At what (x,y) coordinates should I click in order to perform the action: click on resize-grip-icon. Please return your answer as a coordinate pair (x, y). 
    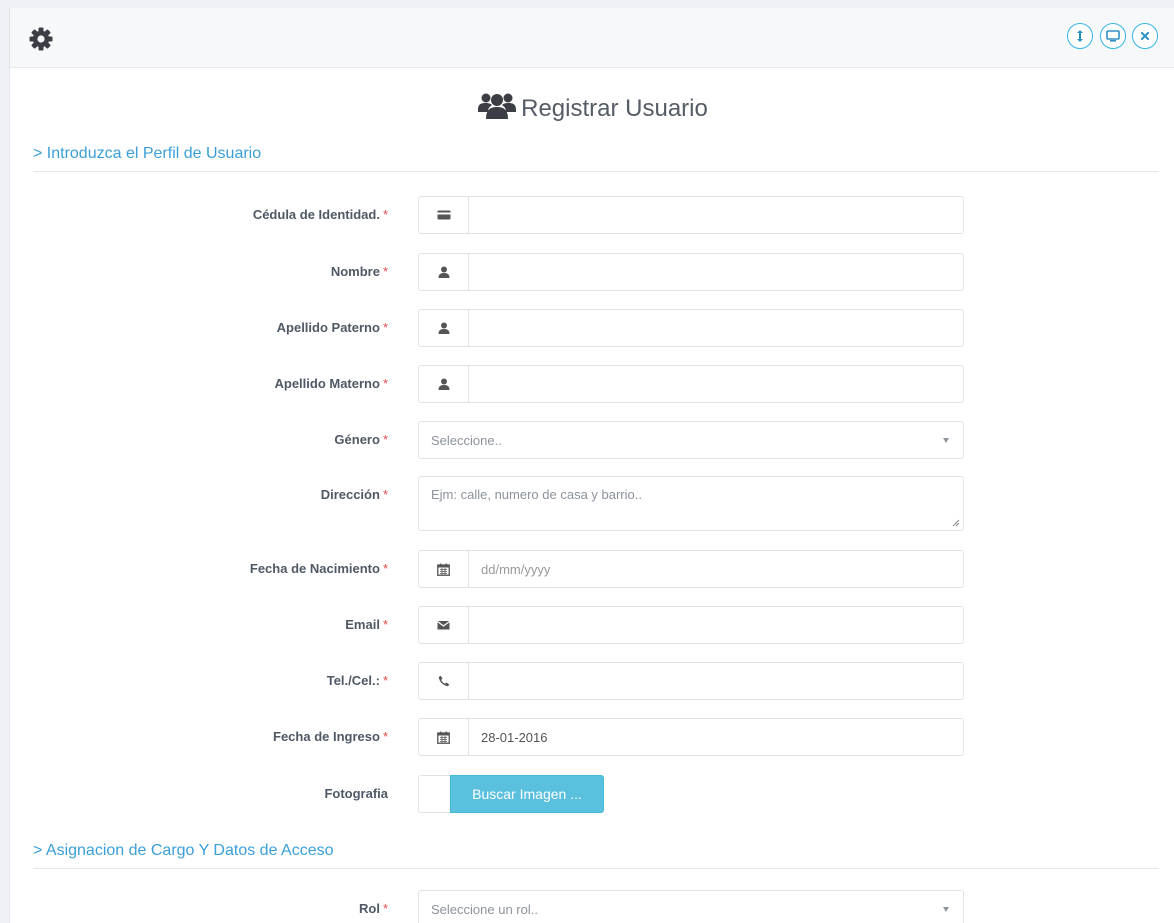
    Looking at the image, I should click on (956, 523).